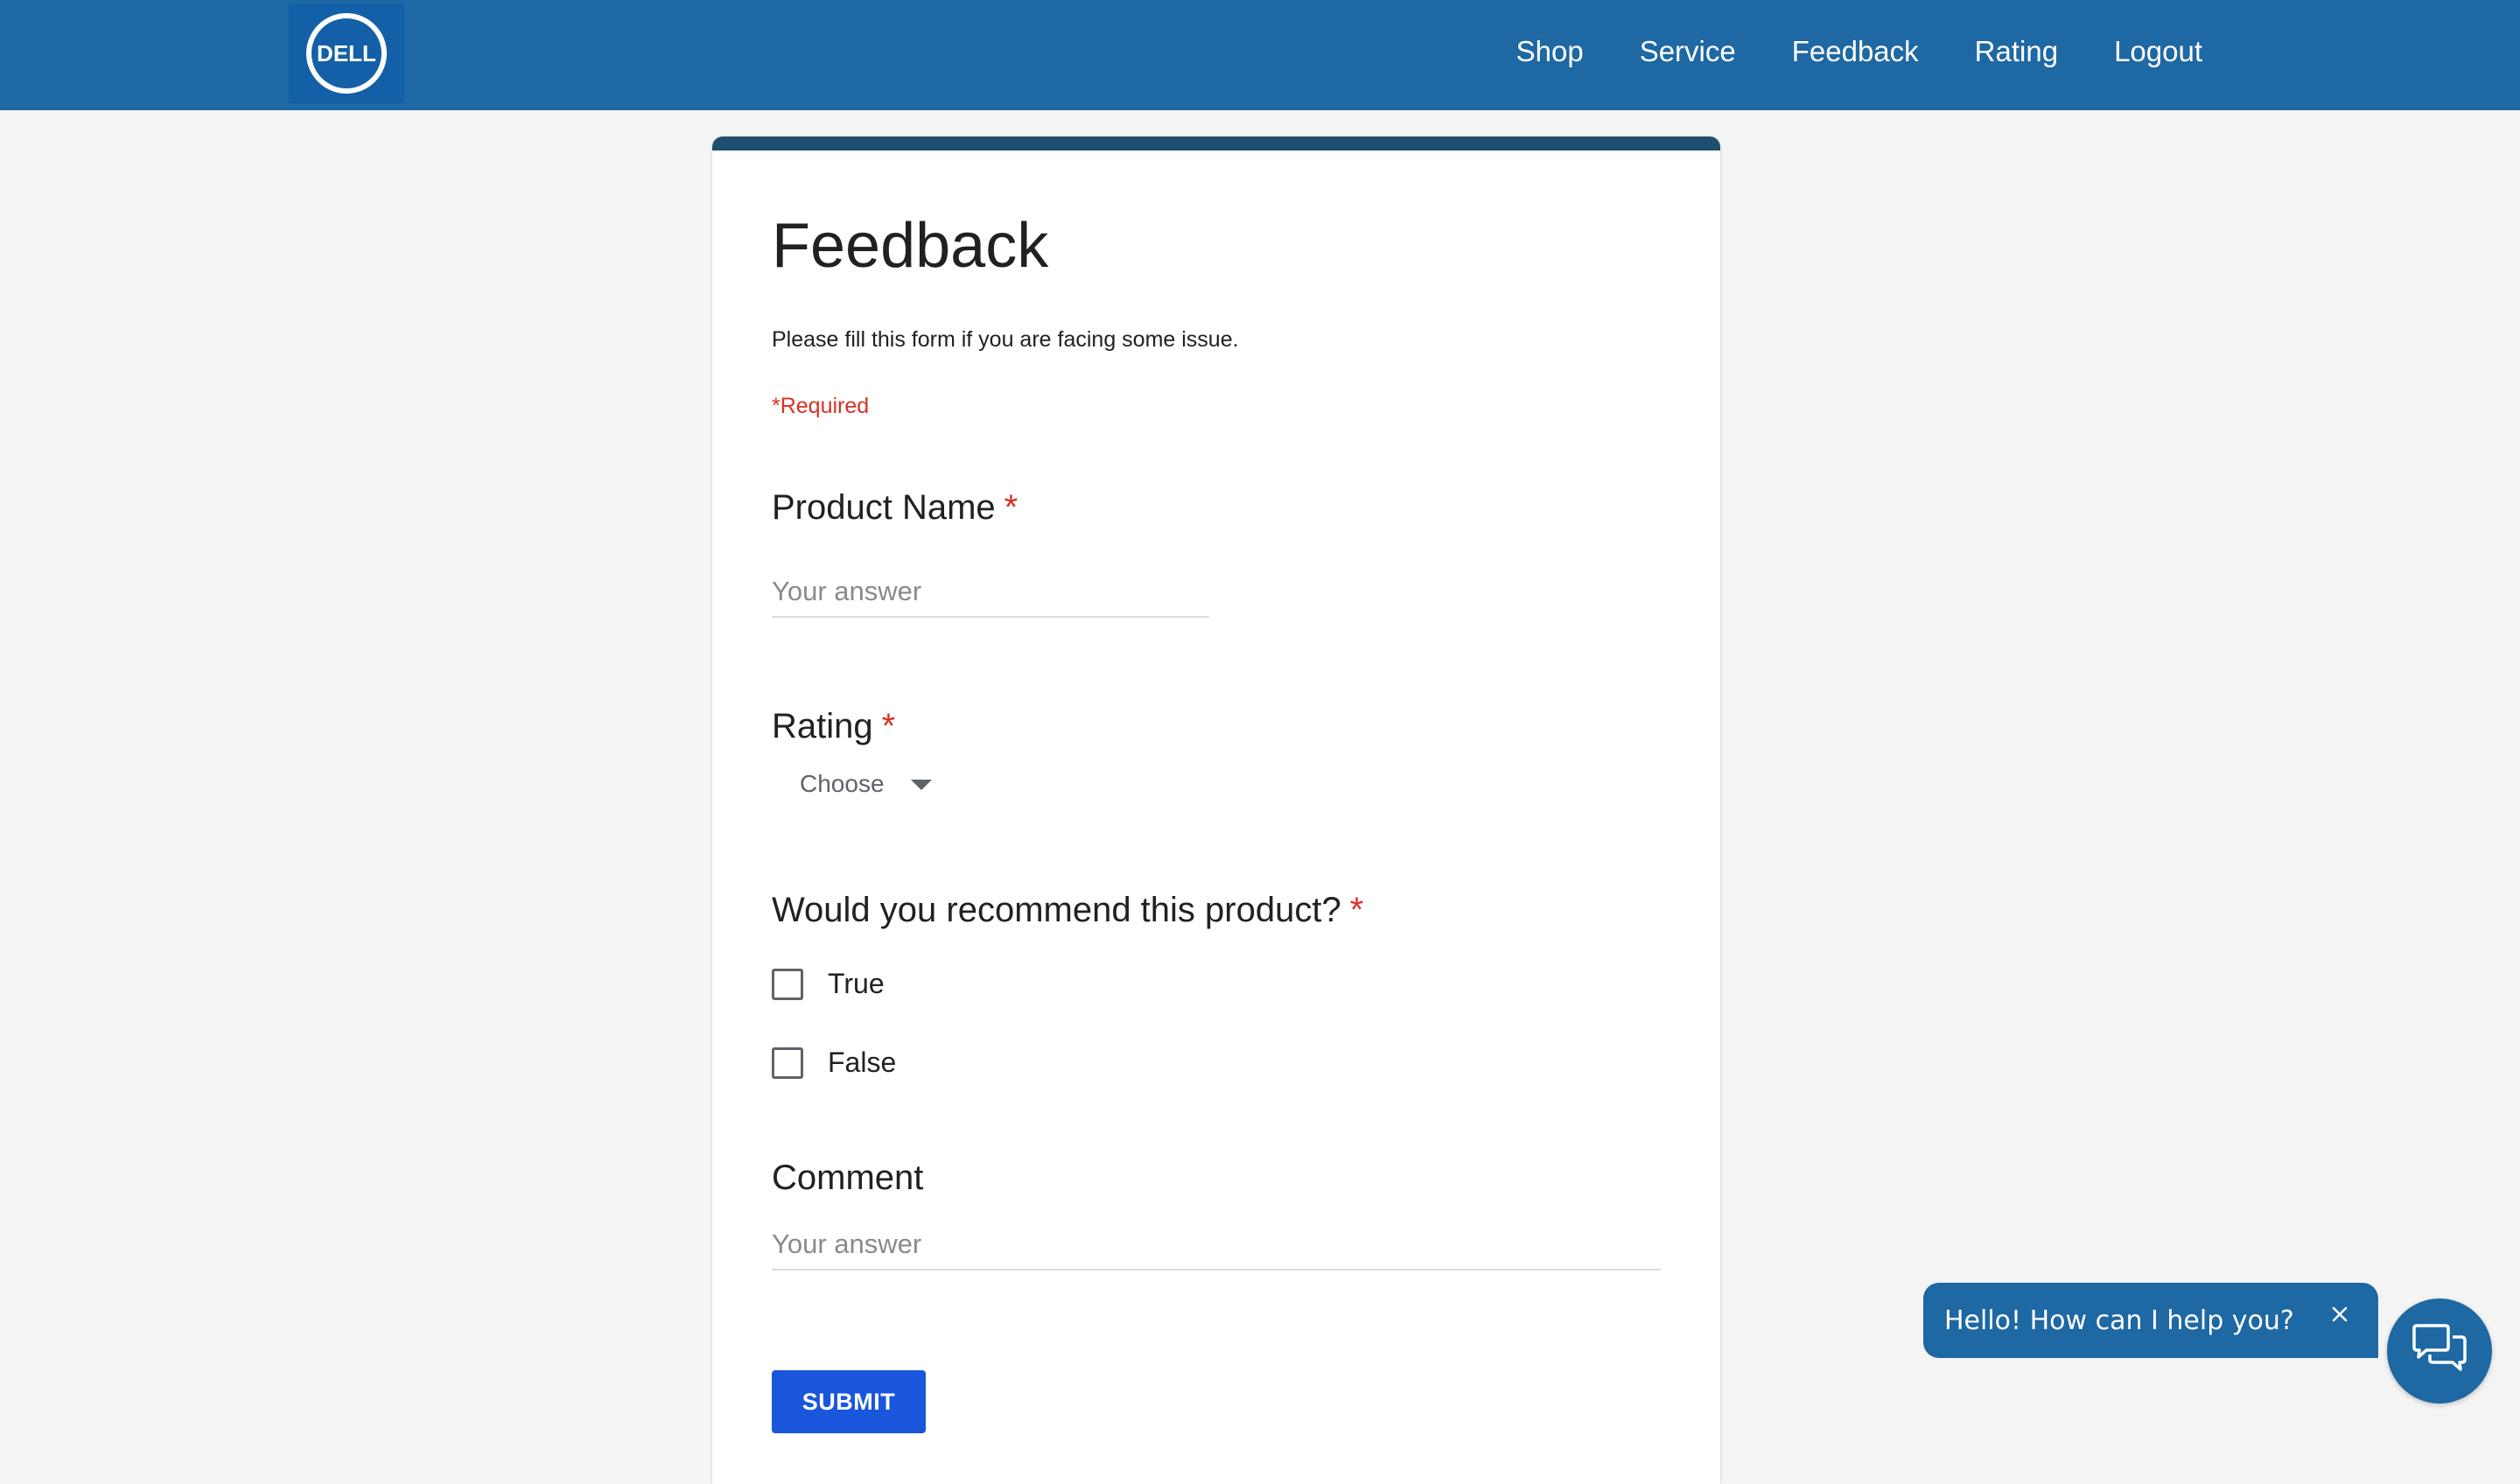 This screenshot has height=1484, width=2520. What do you see at coordinates (1550, 51) in the screenshot?
I see `nav-shop: Shop` at bounding box center [1550, 51].